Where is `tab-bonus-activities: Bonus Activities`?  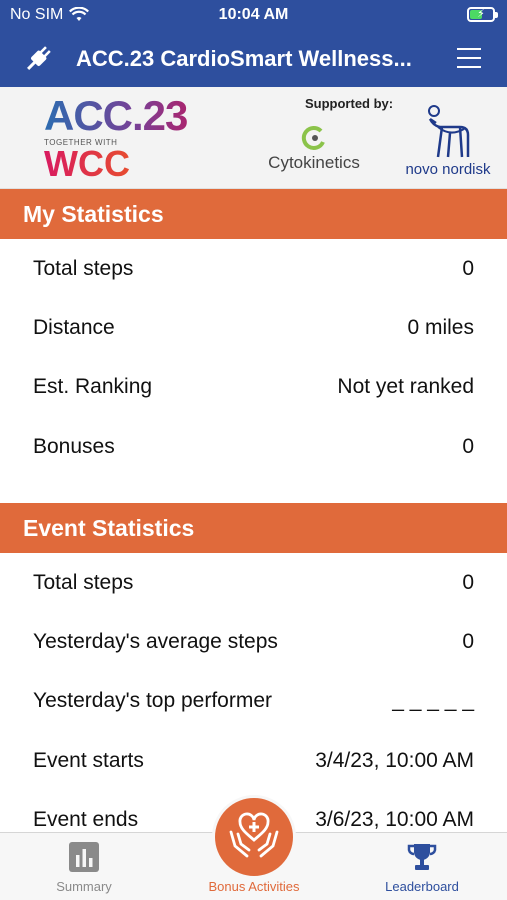
tab-bonus-activities: Bonus Activities is located at coordinates (254, 886).